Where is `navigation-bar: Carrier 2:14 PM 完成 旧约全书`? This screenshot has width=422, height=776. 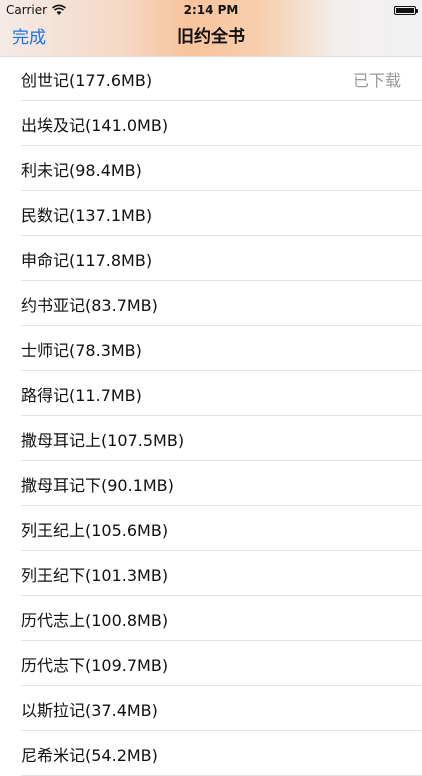 navigation-bar: Carrier 2:14 PM 完成 旧约全书 is located at coordinates (211, 28).